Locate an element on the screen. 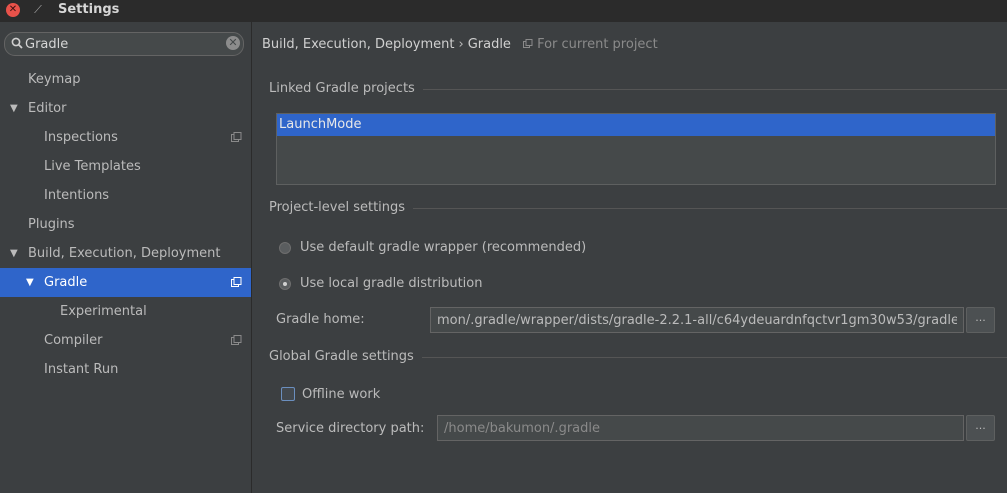 Image resolution: width=1007 pixels, height=493 pixels. sidebar-item-label: Plugins is located at coordinates (51, 224).